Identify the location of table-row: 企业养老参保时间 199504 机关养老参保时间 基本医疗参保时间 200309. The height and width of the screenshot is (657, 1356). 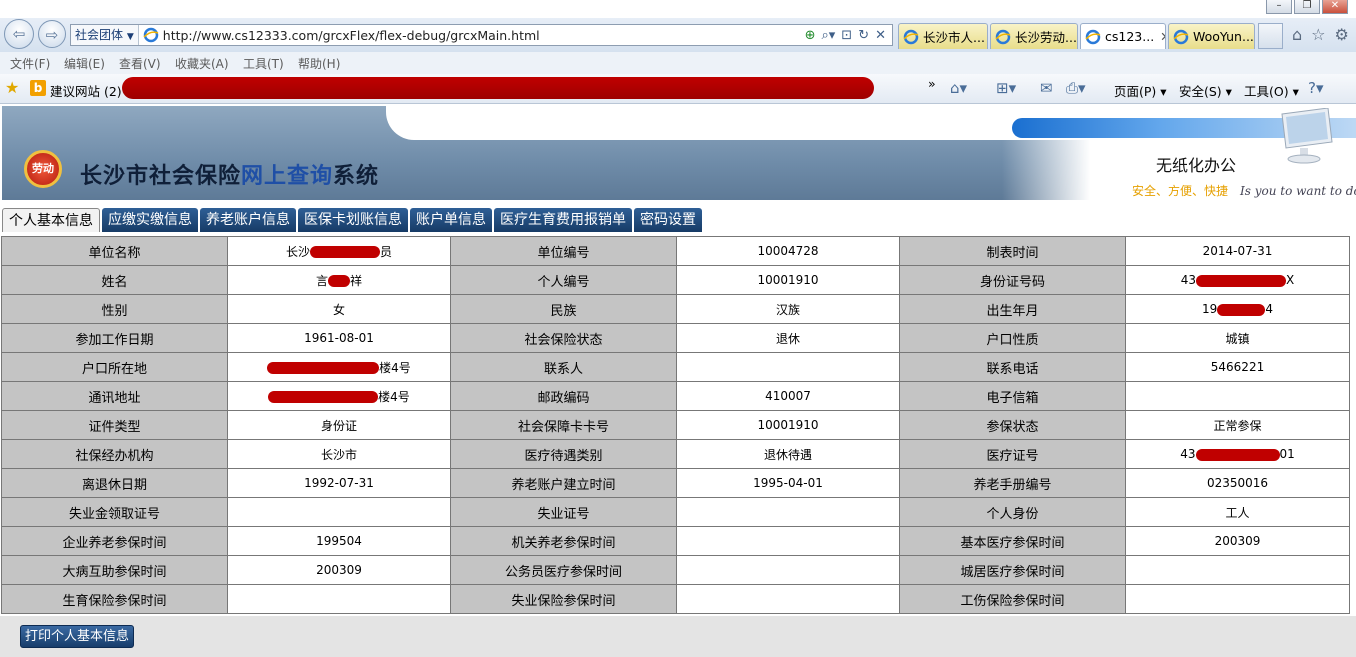
(675, 541).